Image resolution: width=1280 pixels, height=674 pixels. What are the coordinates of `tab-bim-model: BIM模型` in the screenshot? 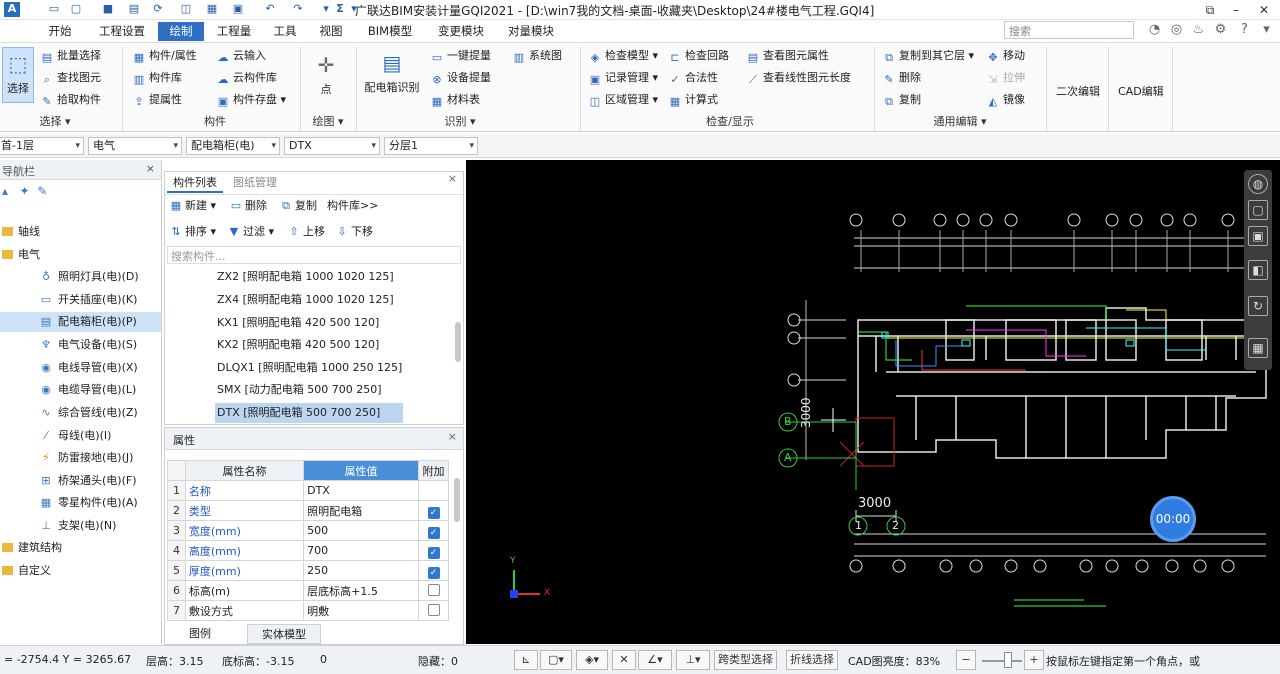 It's located at (390, 31).